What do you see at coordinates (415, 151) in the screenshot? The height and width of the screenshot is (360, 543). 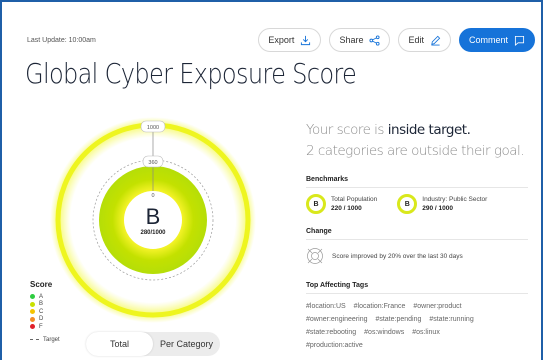 I see `summary-line-2: 2 categories are outside their goal.` at bounding box center [415, 151].